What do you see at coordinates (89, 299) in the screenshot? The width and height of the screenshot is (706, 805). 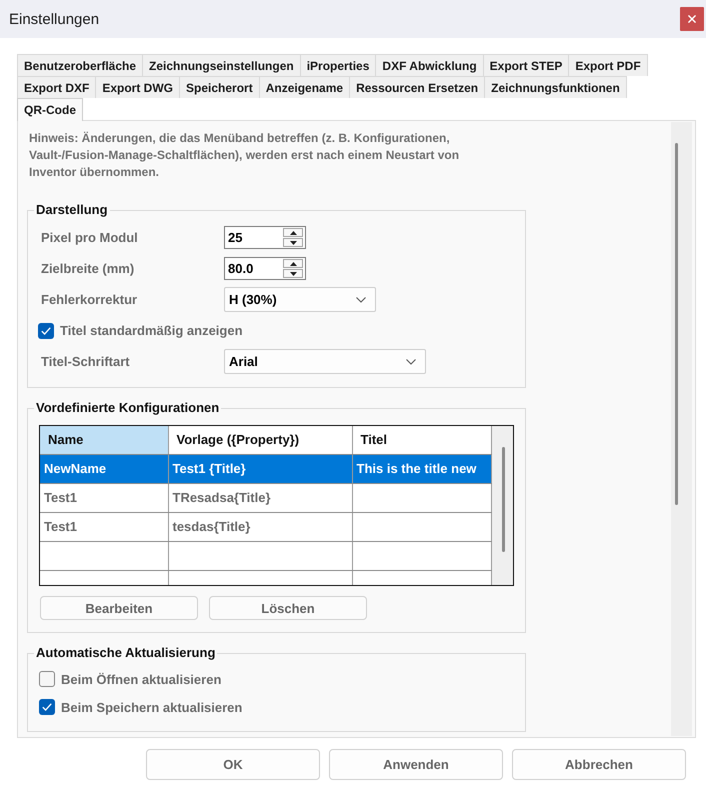 I see `field-label: Fehlerkorrektur` at bounding box center [89, 299].